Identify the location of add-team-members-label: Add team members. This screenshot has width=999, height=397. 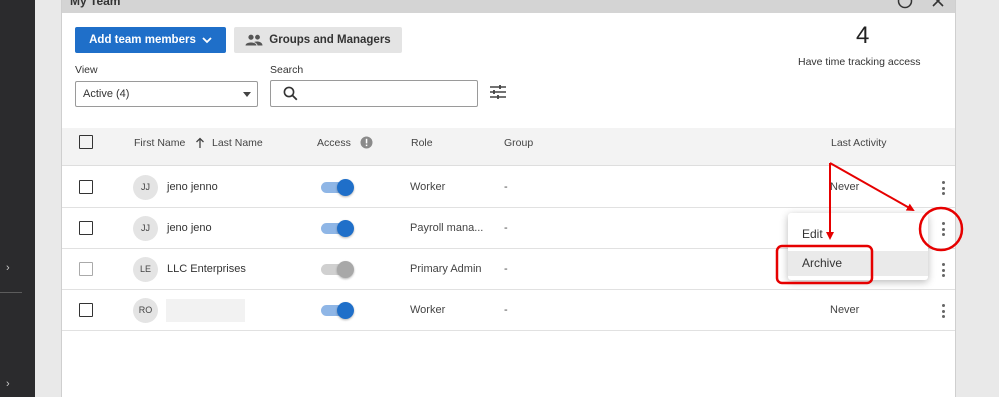
(142, 40).